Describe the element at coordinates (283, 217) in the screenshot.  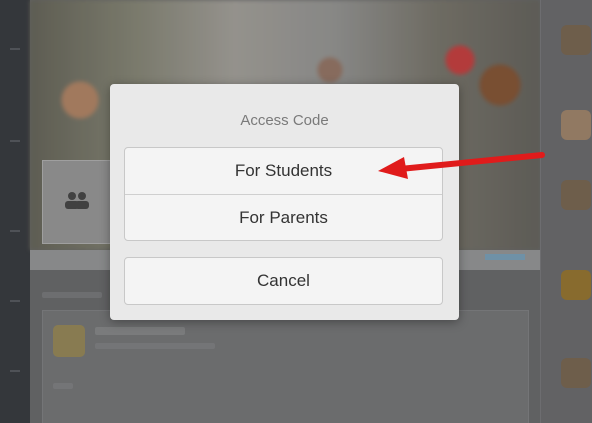
I see `for-parents-button: For Parents` at that location.